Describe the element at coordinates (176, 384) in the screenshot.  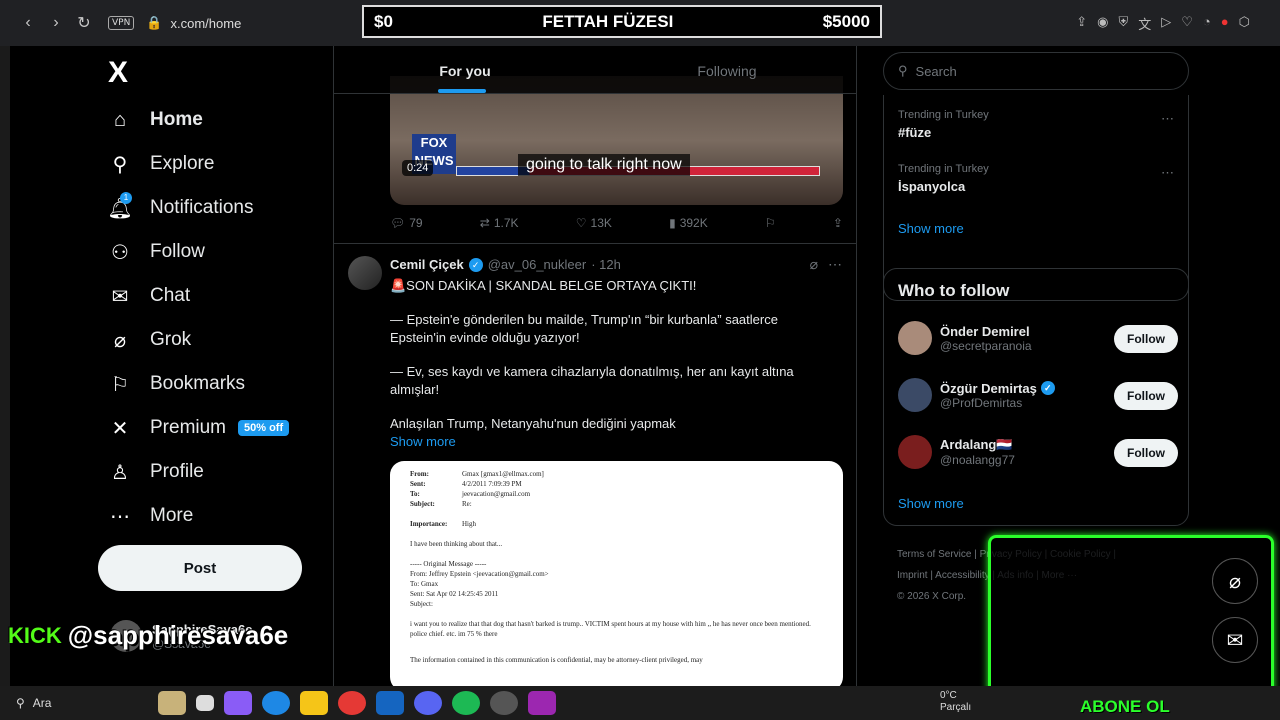
I see `nav-bookmarks: ⚐ Bookmarks` at that location.